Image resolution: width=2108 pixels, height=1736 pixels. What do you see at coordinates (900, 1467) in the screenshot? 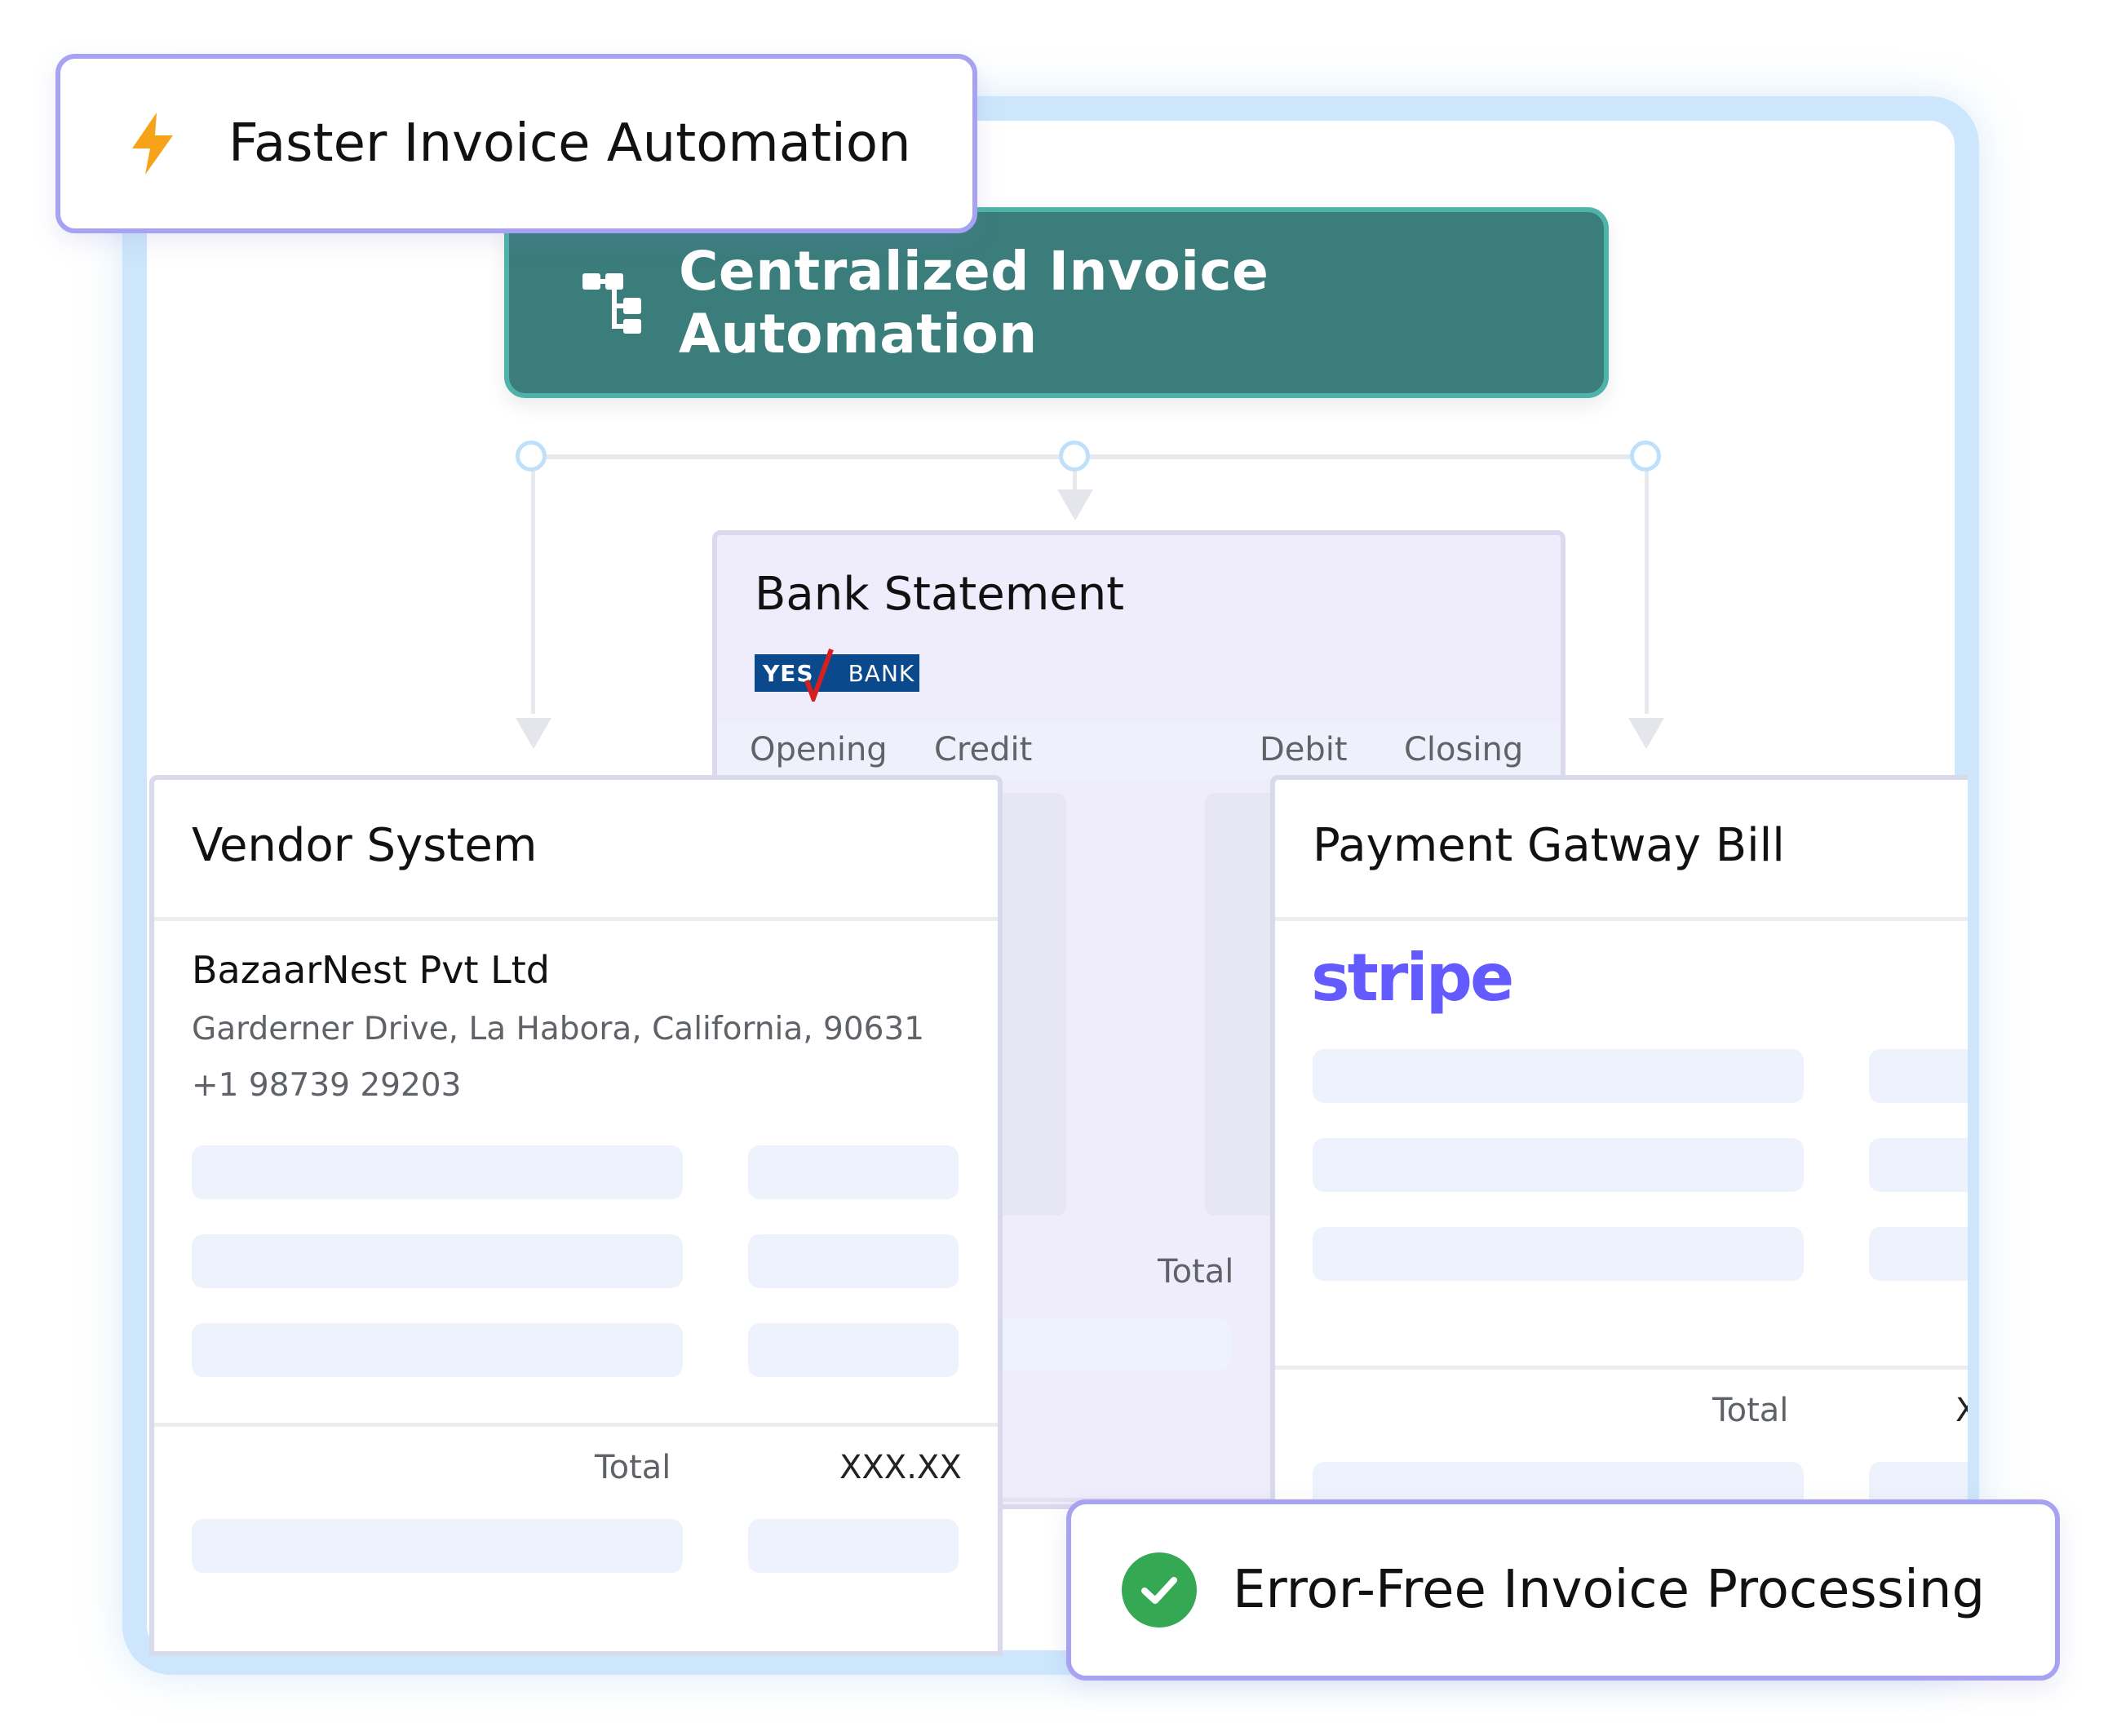
I see `vendor-total-value: XXX.XX` at bounding box center [900, 1467].